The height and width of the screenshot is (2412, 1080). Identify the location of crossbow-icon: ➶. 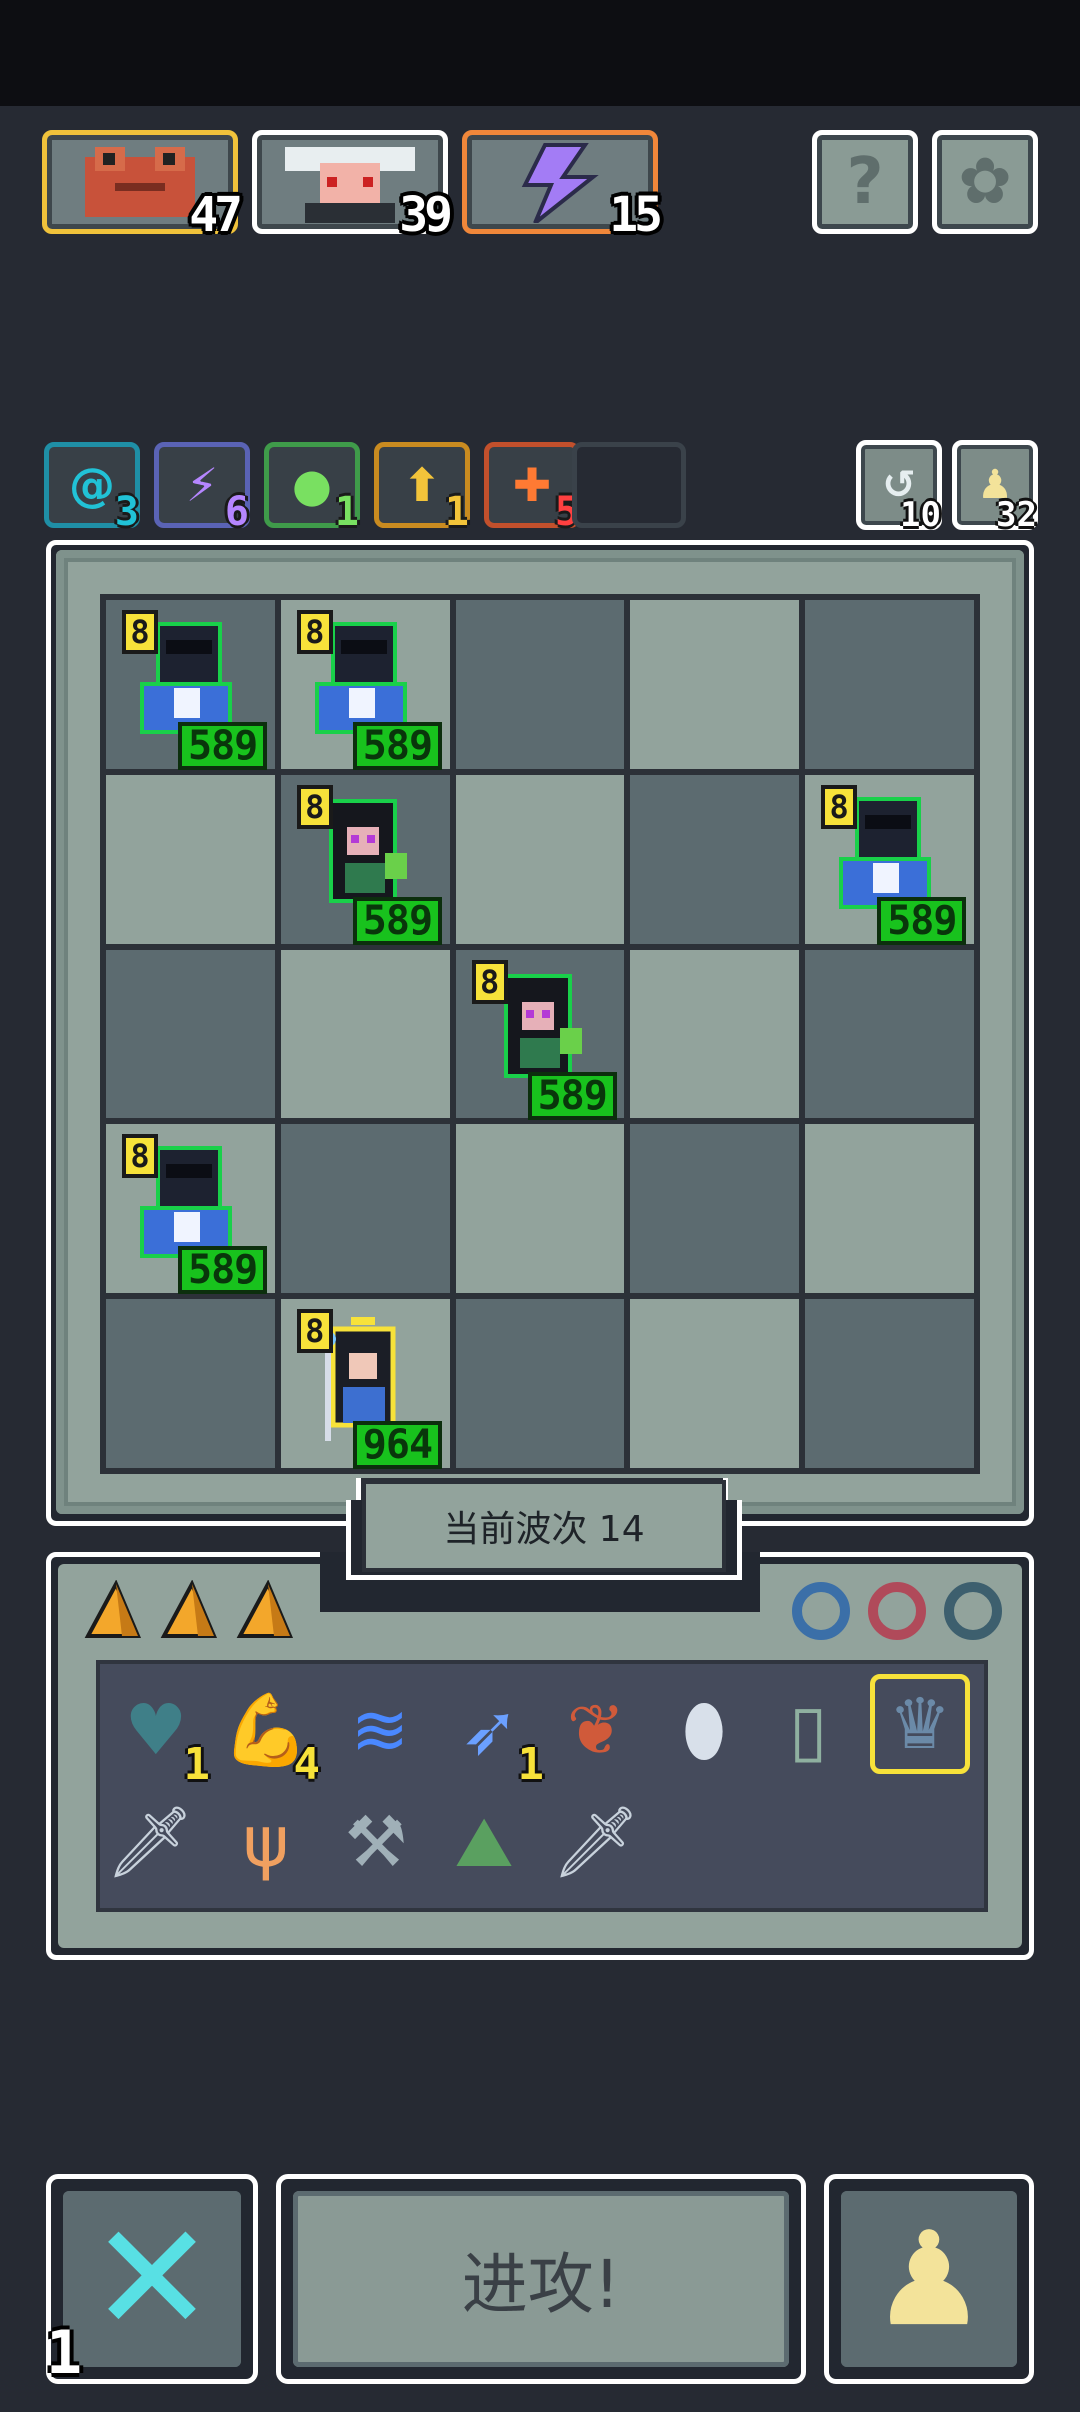
(490, 1730).